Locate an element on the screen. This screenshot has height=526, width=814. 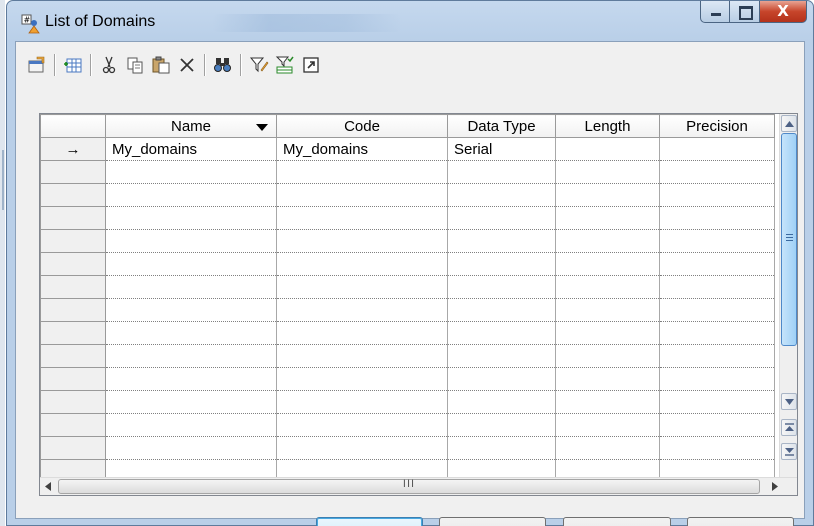
delete-button is located at coordinates (187, 65).